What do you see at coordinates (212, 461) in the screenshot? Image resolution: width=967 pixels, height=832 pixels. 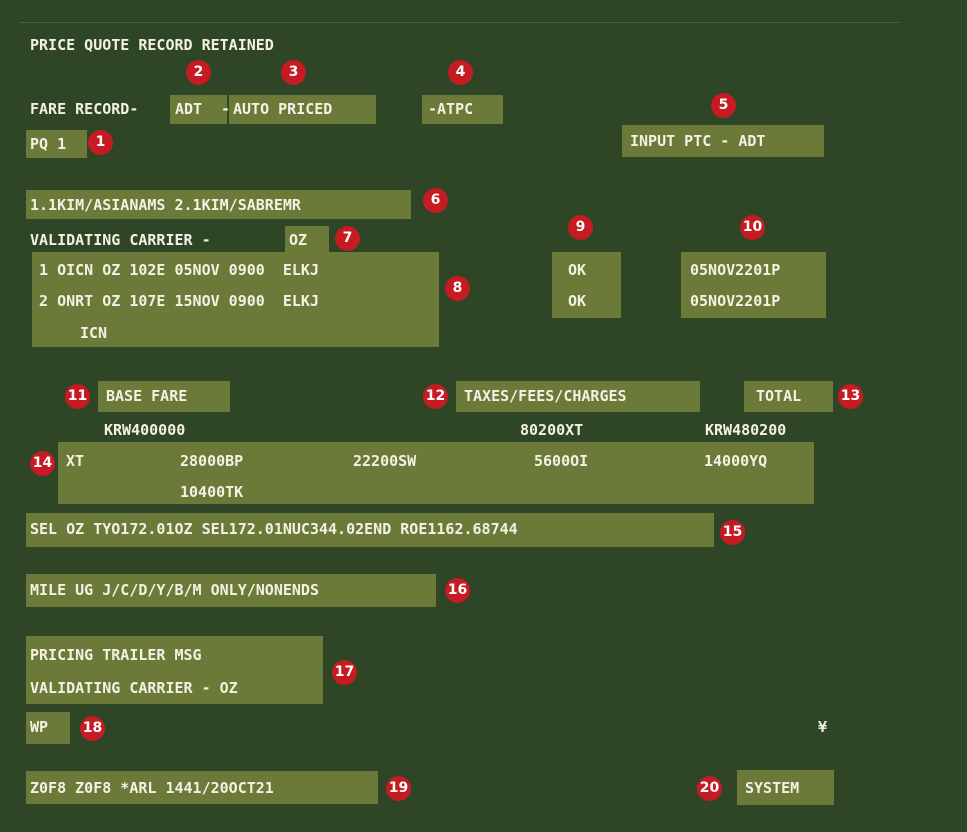 I see `xt-tax-bp: 28000BP` at bounding box center [212, 461].